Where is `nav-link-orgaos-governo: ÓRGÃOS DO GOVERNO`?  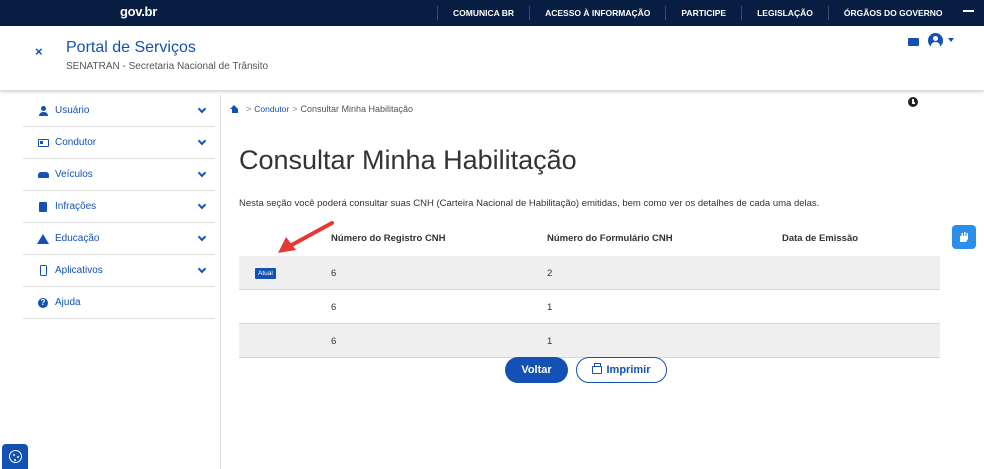 nav-link-orgaos-governo: ÓRGÃOS DO GOVERNO is located at coordinates (892, 13).